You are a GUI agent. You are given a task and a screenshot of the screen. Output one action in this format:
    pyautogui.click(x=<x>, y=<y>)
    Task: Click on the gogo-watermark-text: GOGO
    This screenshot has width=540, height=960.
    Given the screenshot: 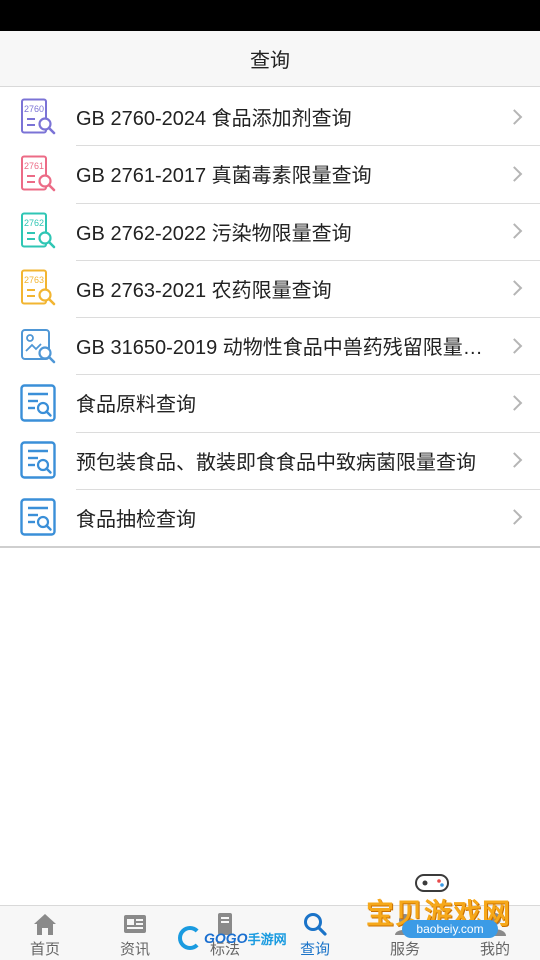 What is the action you would take?
    pyautogui.click(x=226, y=938)
    